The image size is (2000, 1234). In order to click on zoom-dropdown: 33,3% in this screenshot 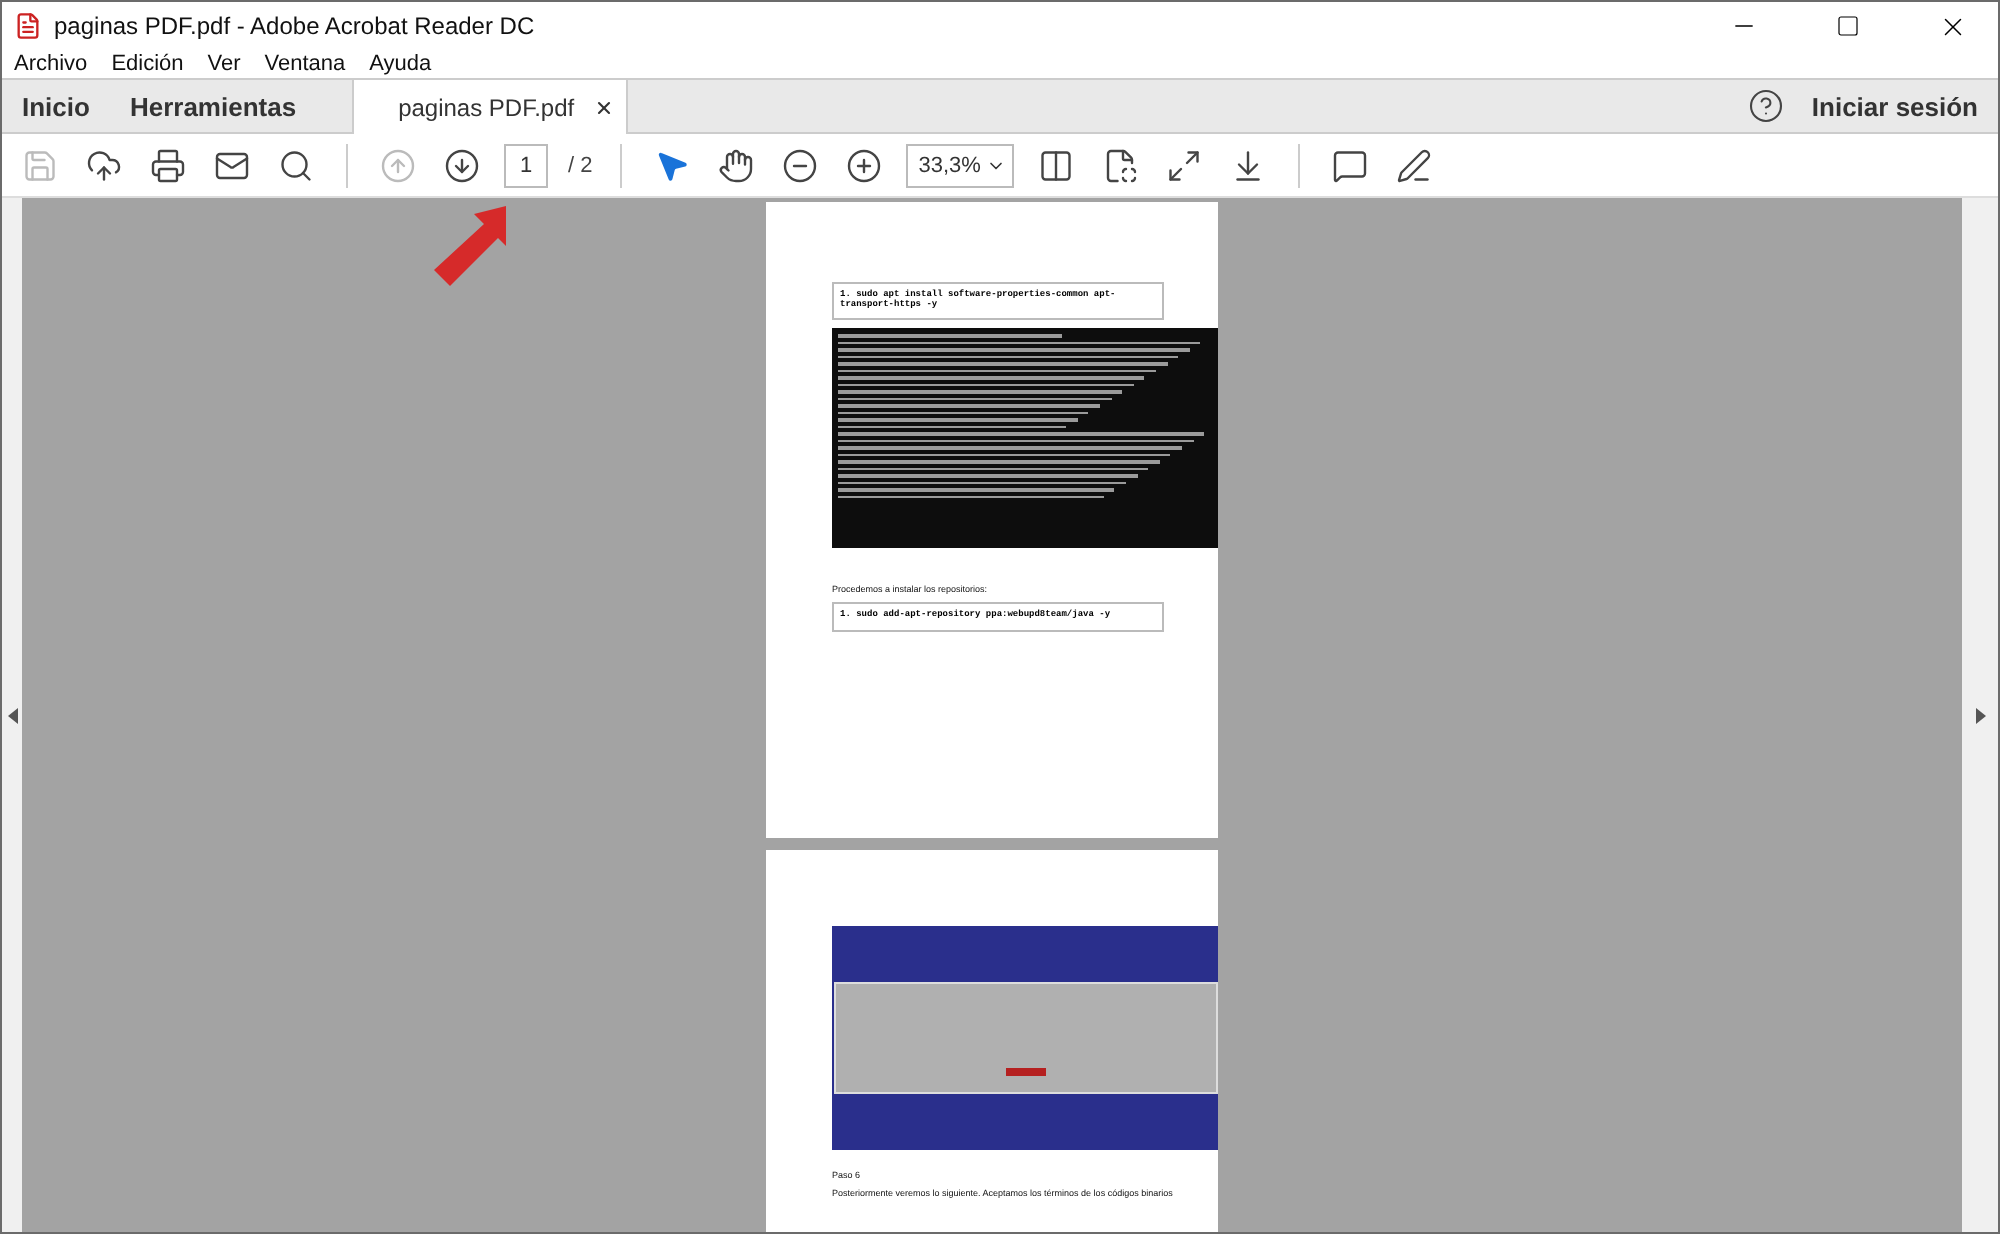, I will do `click(960, 165)`.